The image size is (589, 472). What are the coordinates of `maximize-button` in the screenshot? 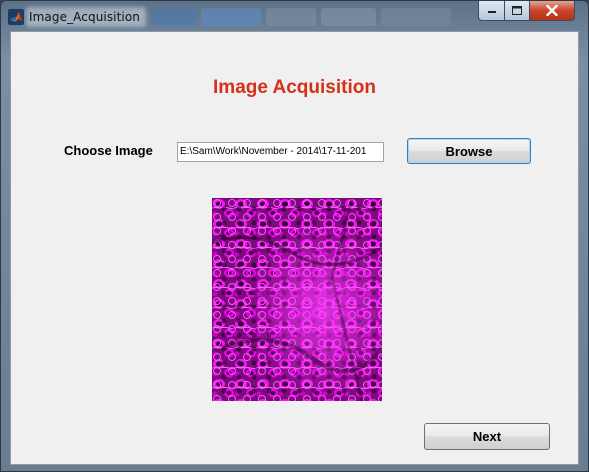 It's located at (517, 11).